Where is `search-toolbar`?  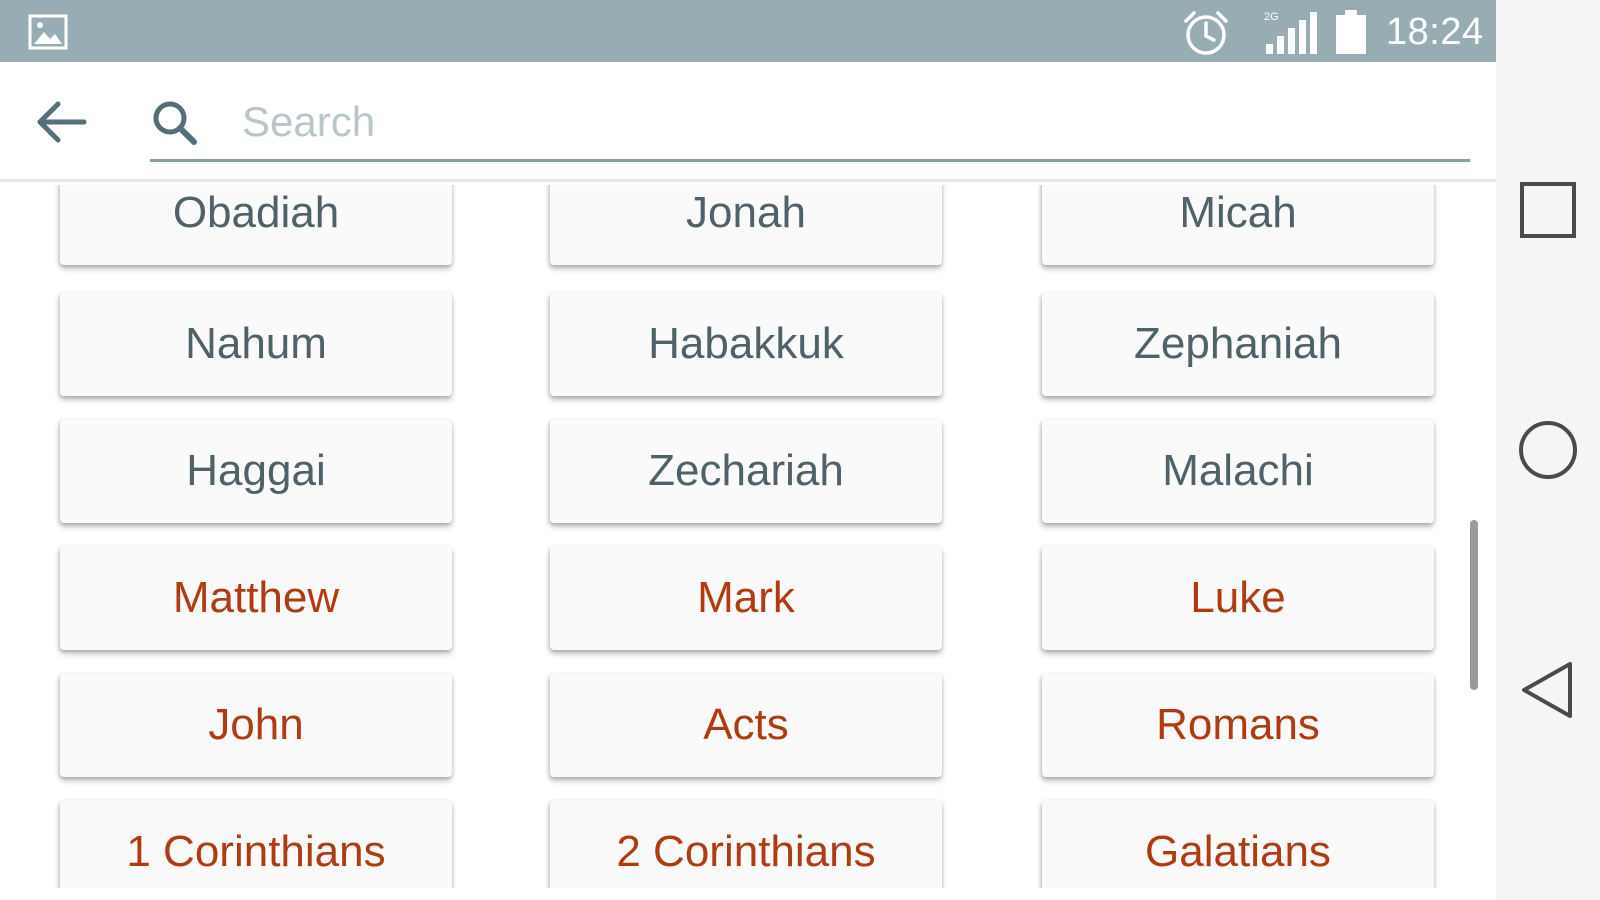
search-toolbar is located at coordinates (748, 122).